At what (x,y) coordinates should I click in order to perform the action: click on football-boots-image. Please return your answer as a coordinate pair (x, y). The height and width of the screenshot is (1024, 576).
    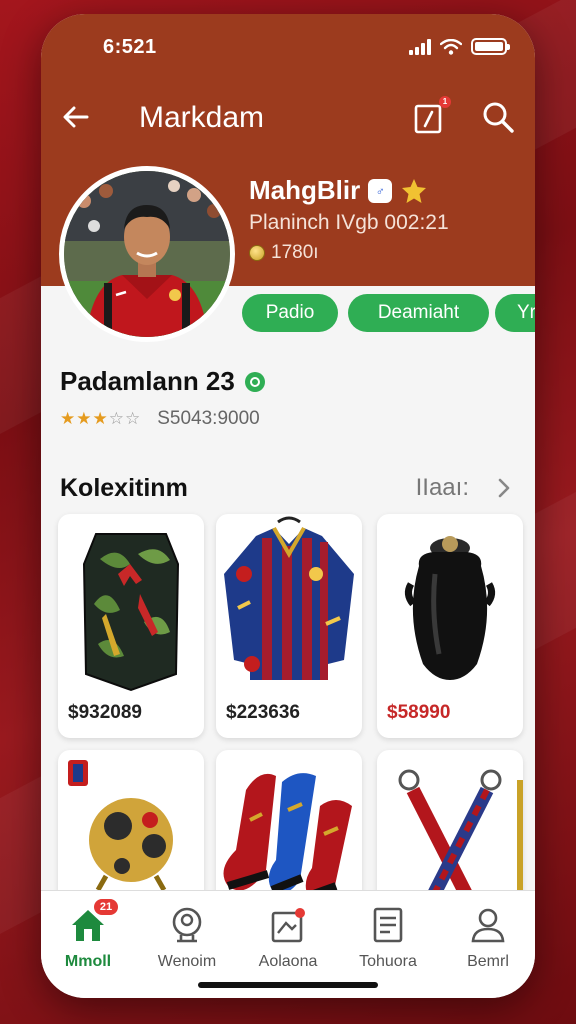
    Looking at the image, I should click on (287, 836).